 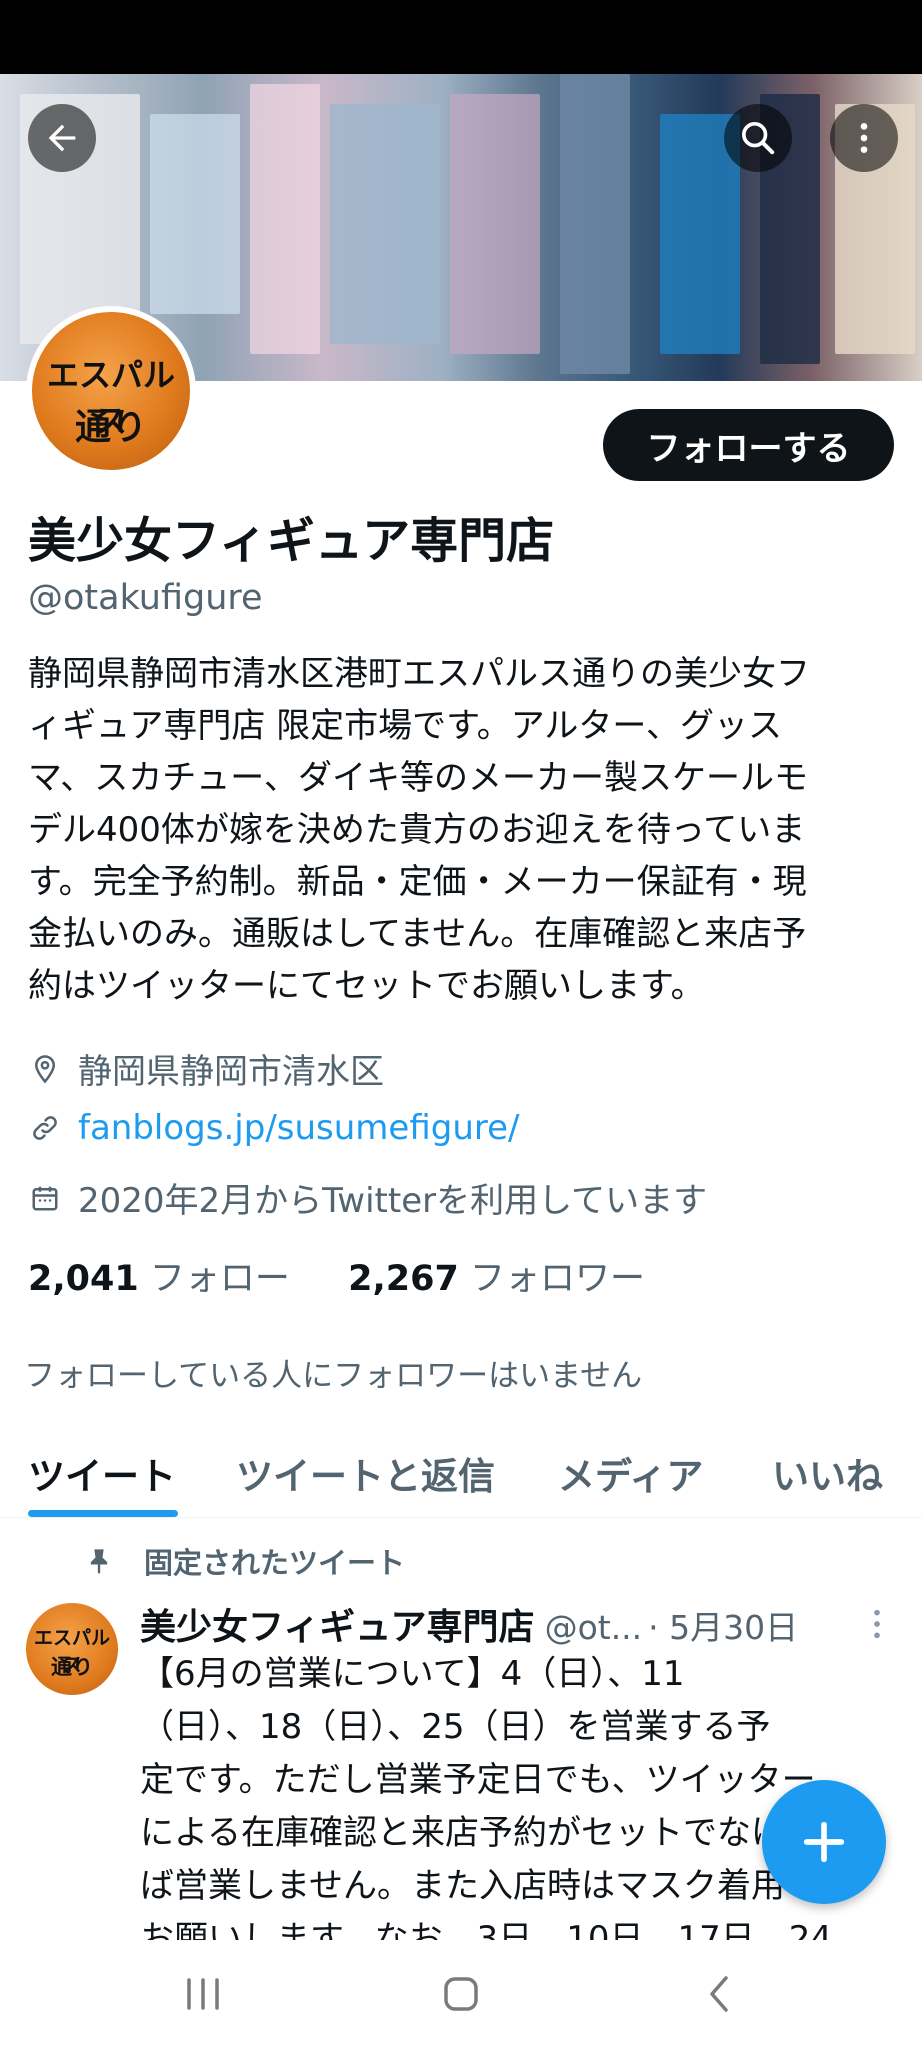 I want to click on active-tab-indicator, so click(x=103, y=1513).